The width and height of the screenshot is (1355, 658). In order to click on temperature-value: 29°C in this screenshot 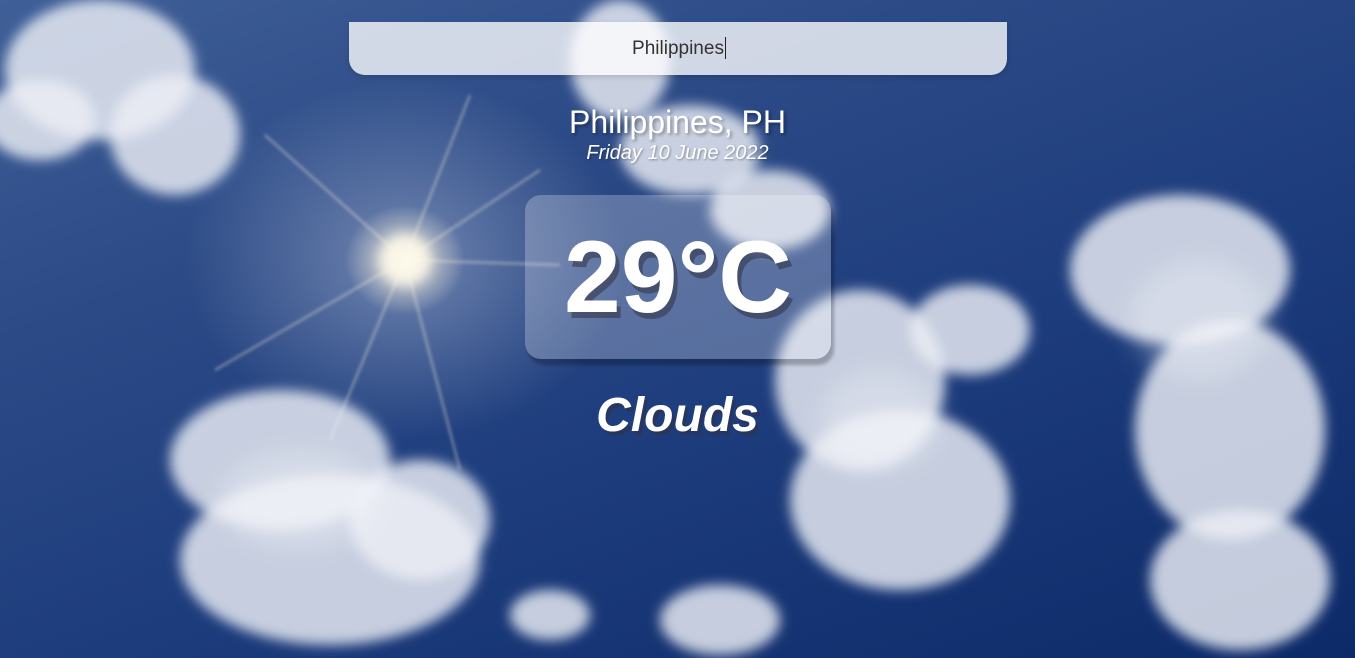, I will do `click(678, 277)`.